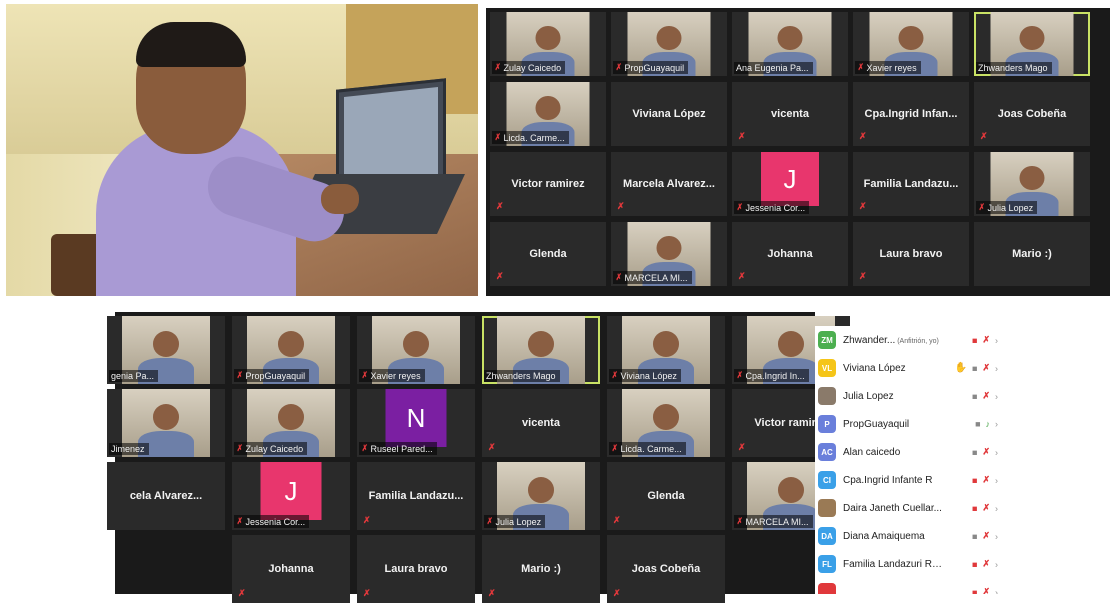 The image size is (1110, 603). Describe the element at coordinates (909, 396) in the screenshot. I see `participant-row: Julia Lopez ■ ✗ ›` at that location.